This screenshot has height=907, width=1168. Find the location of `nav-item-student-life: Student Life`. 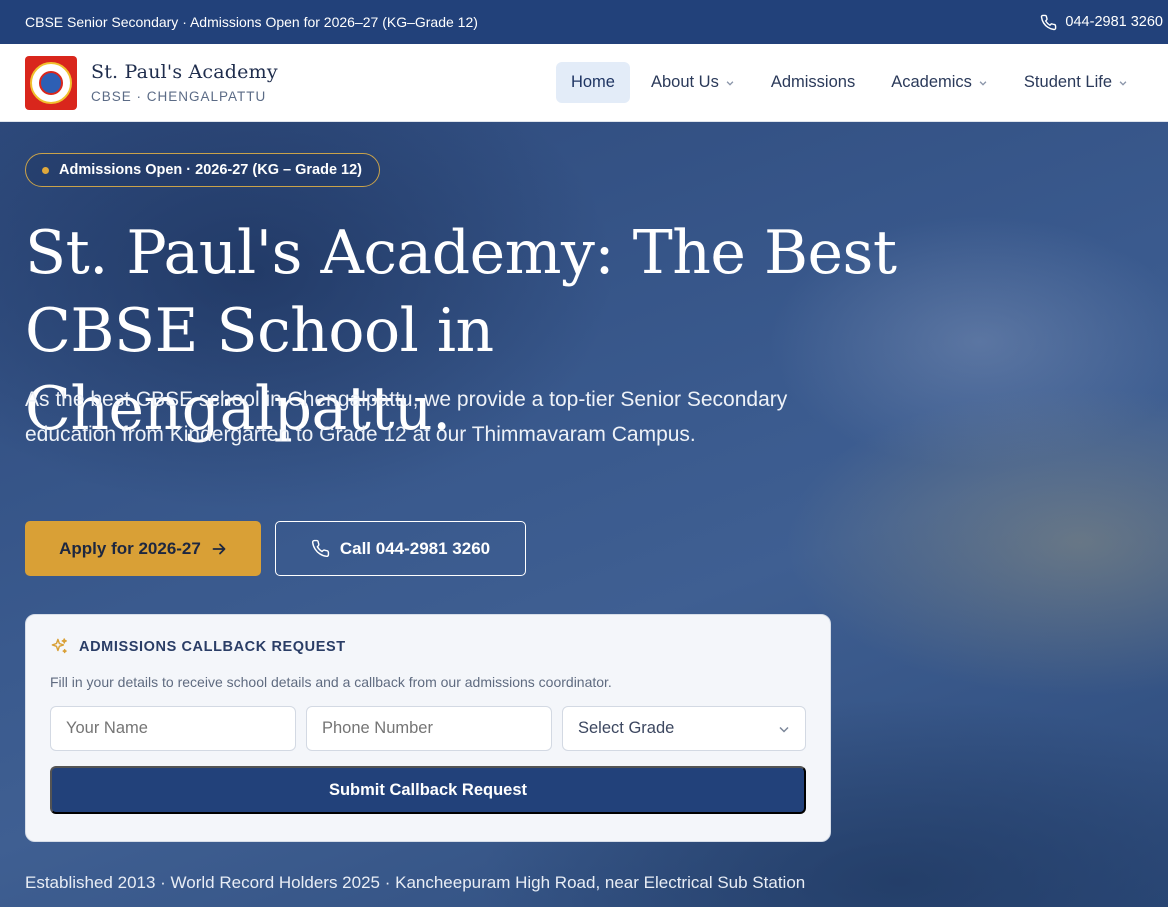

nav-item-student-life: Student Life is located at coordinates (1076, 82).